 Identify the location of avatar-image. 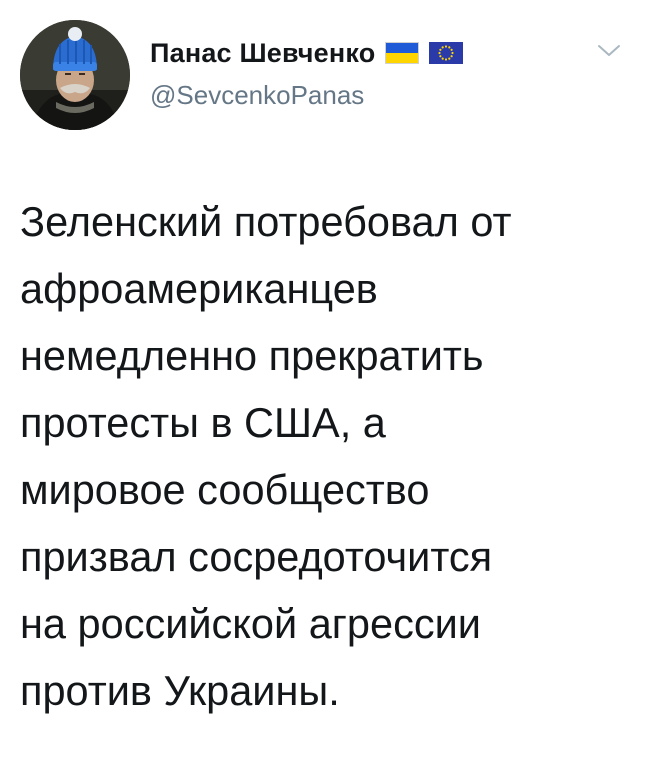
(75, 75).